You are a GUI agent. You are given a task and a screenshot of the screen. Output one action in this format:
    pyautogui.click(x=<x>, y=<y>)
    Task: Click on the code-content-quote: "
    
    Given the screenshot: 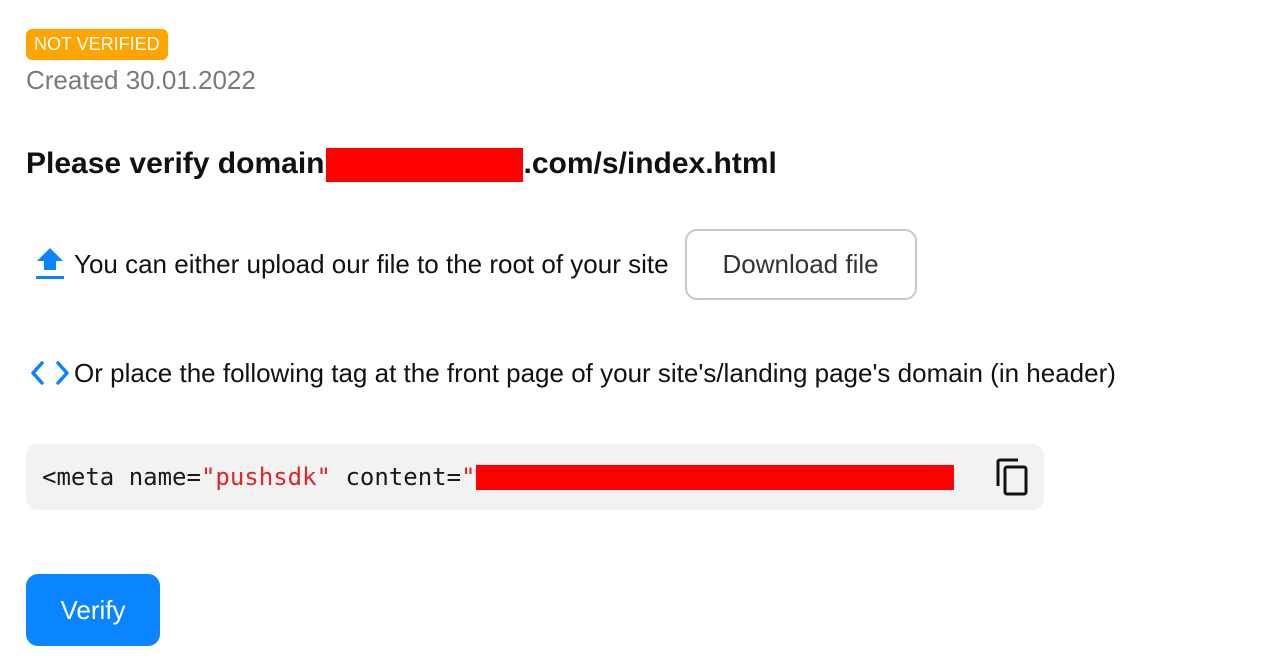 What is the action you would take?
    pyautogui.click(x=468, y=477)
    